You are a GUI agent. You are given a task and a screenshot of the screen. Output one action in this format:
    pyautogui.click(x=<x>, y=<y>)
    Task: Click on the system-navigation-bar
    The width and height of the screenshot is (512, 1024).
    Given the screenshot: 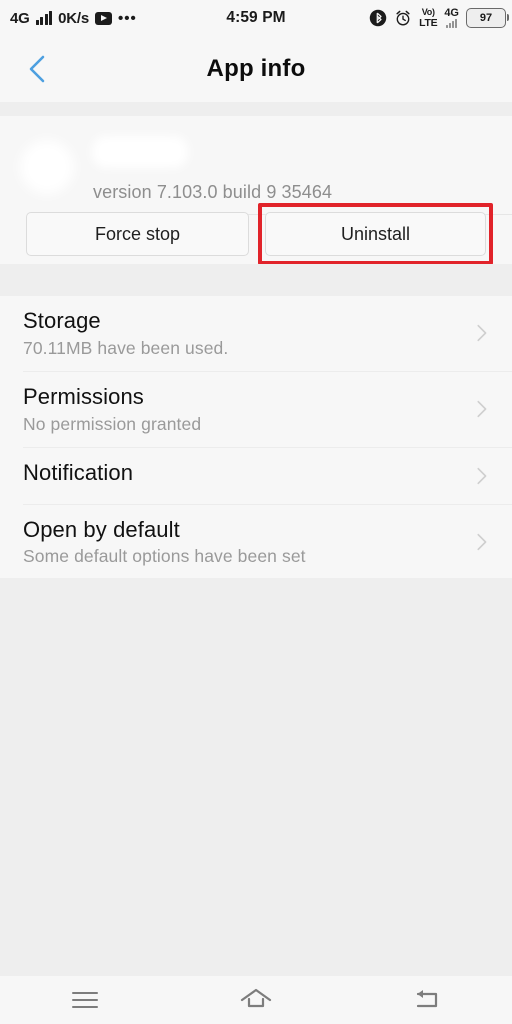 What is the action you would take?
    pyautogui.click(x=256, y=1000)
    